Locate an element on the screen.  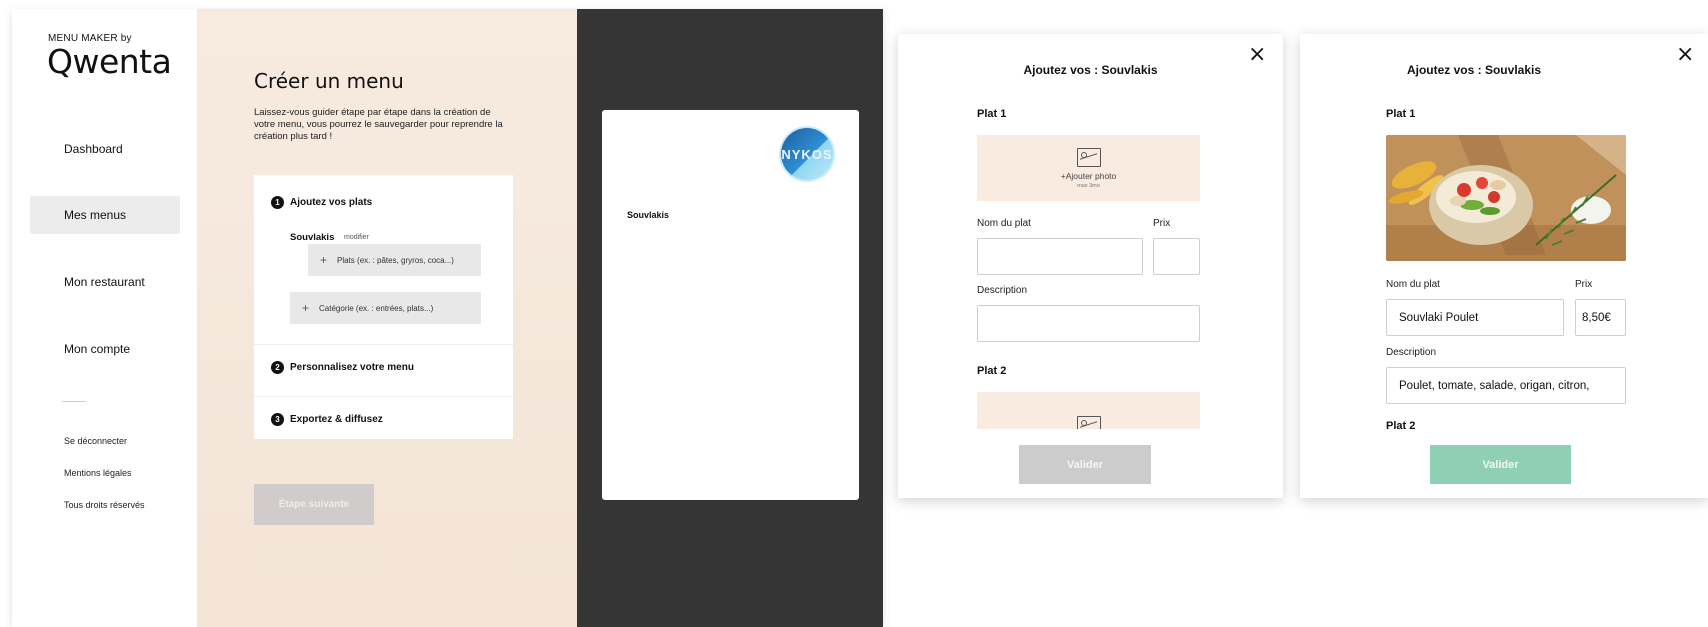
sidebar-divider is located at coordinates (74, 401).